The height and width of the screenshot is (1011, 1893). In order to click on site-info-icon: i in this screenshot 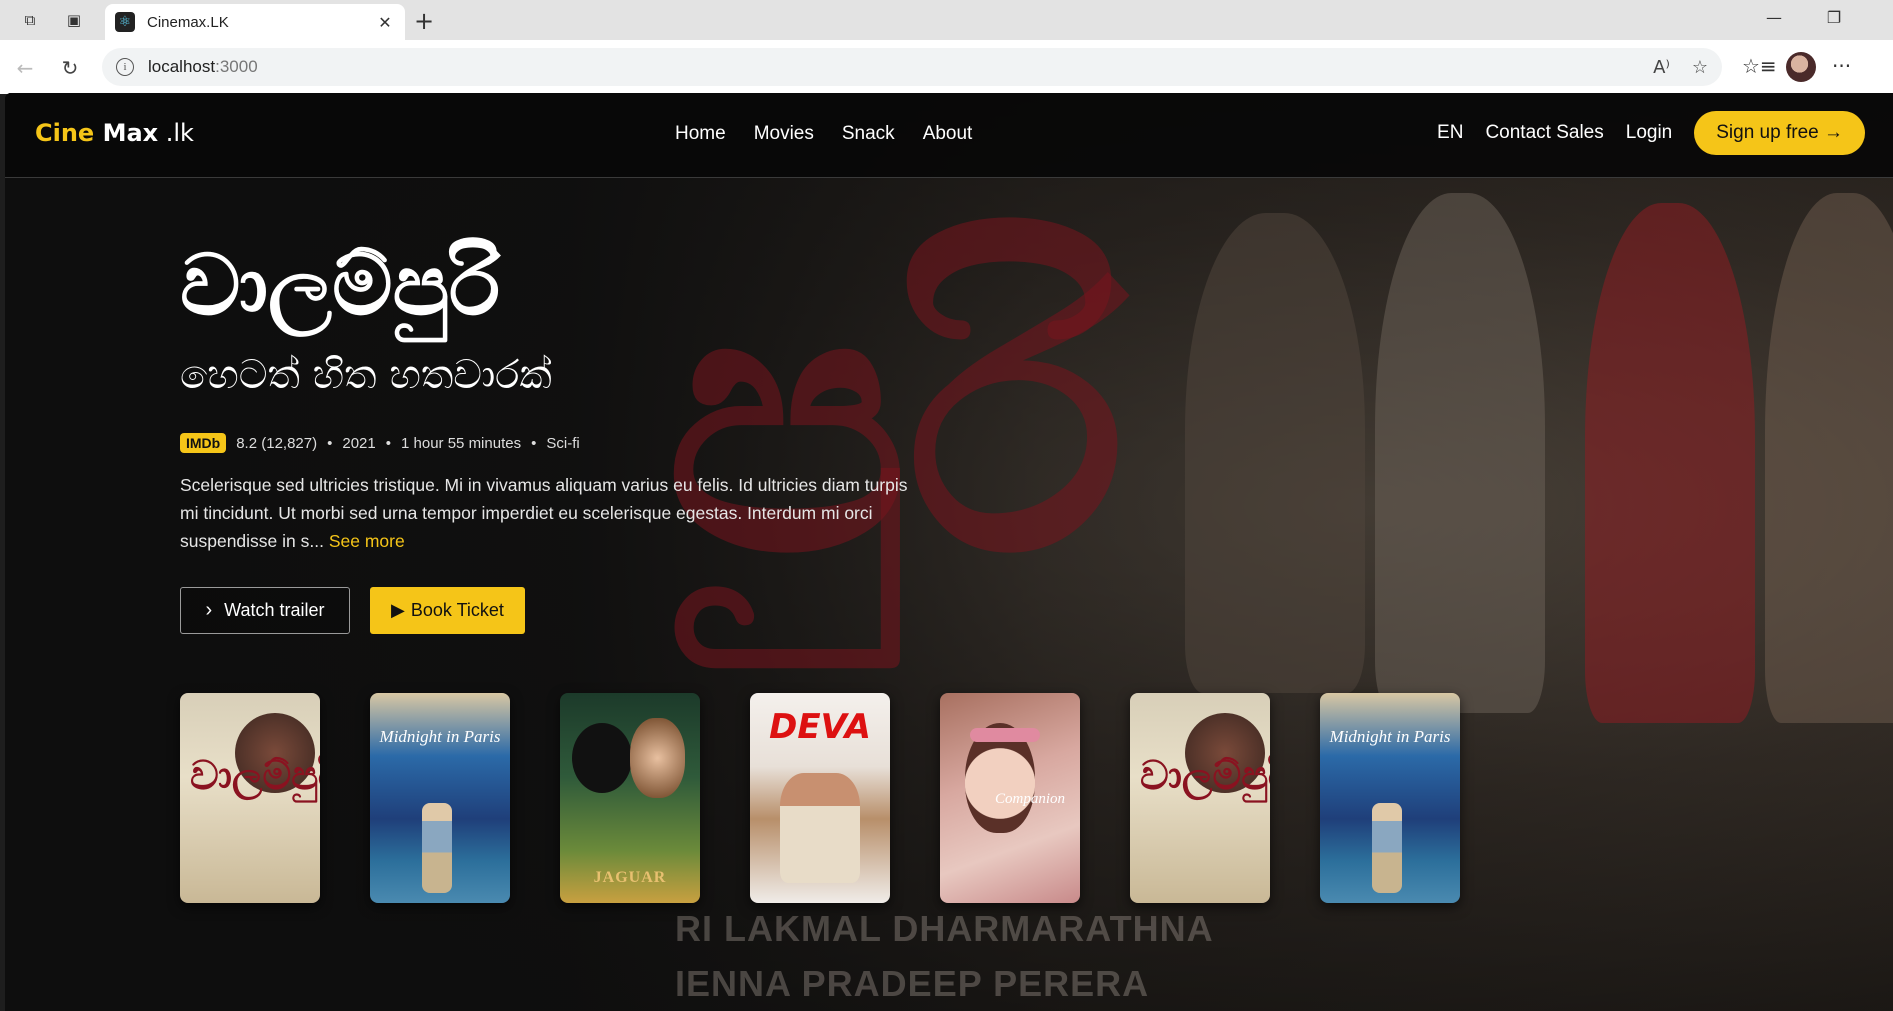, I will do `click(125, 67)`.